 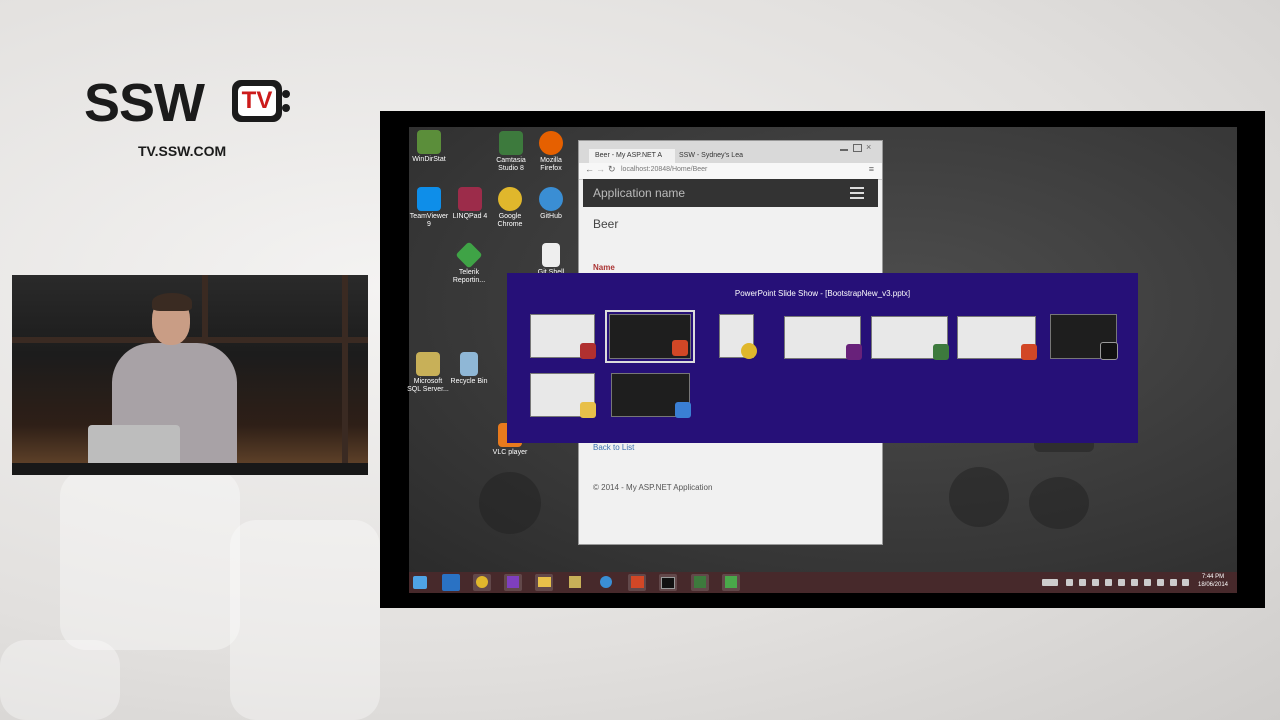 What do you see at coordinates (650, 336) in the screenshot?
I see `window-thumbnail-selected` at bounding box center [650, 336].